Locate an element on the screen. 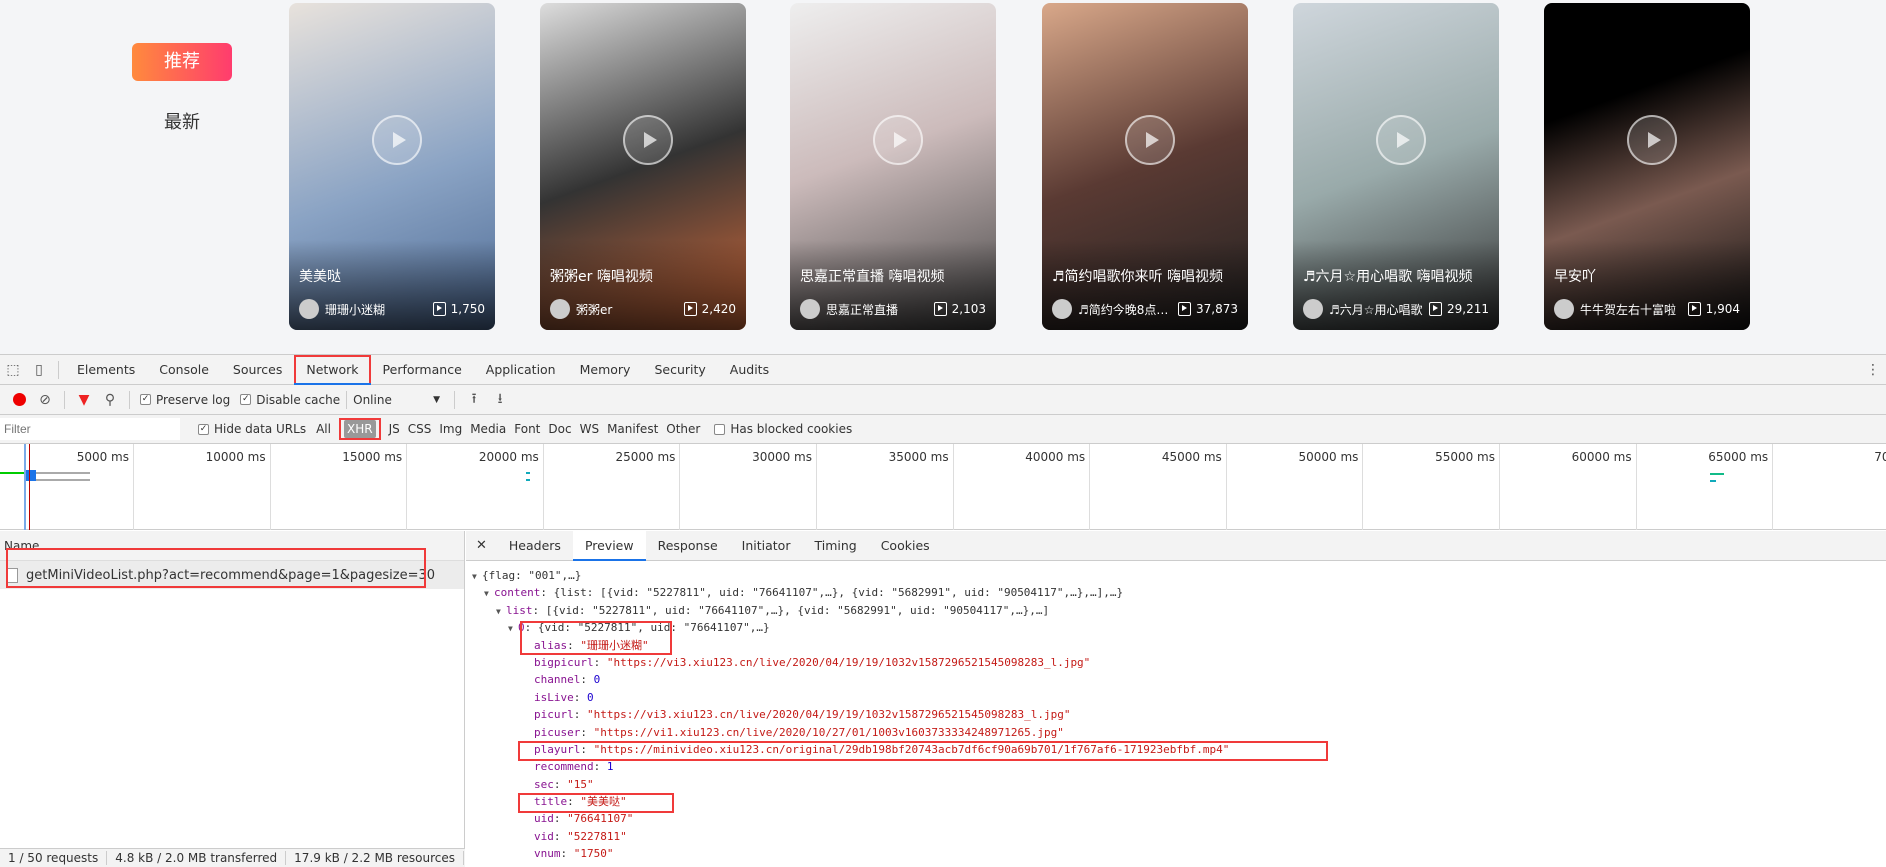  user-name: 思嘉正常直播 is located at coordinates (862, 309).